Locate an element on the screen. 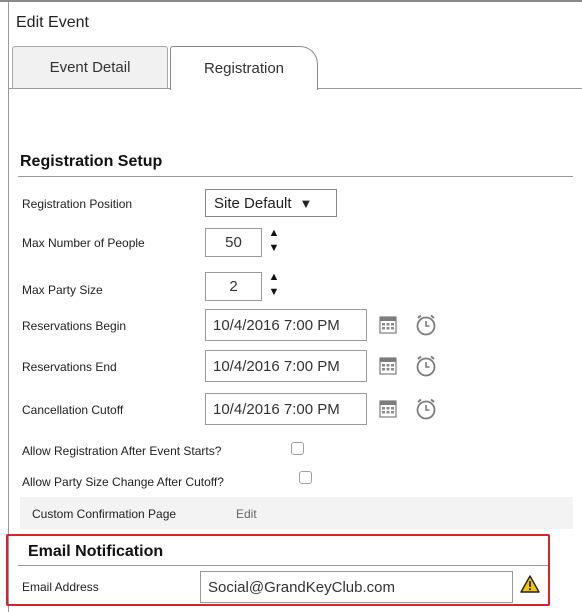 This screenshot has width=582, height=612. custom-confirmation-edit-link: Edit is located at coordinates (246, 514).